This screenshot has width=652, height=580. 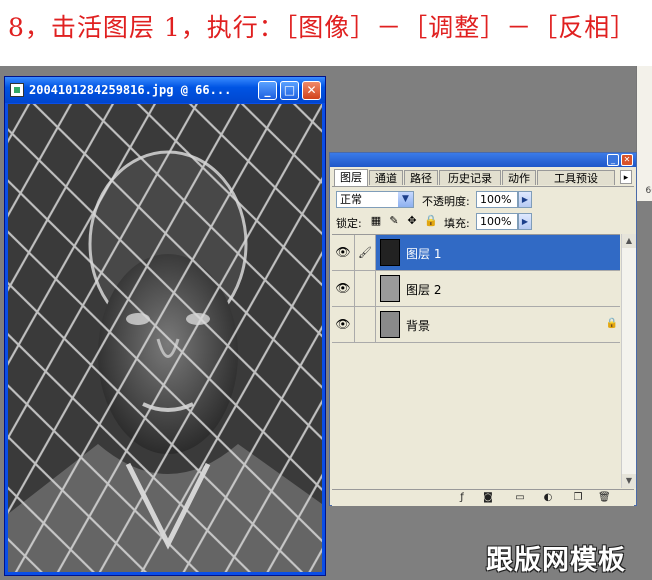 I want to click on opacity-label: 不透明度:, so click(x=446, y=201).